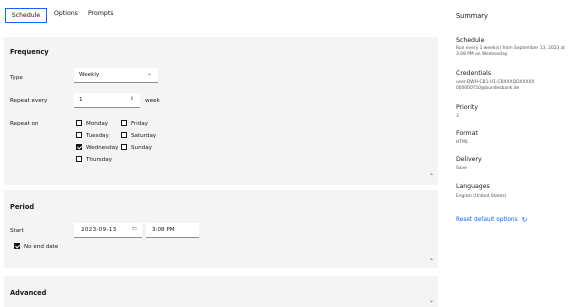  What do you see at coordinates (97, 124) in the screenshot?
I see `label-monday: Monday` at bounding box center [97, 124].